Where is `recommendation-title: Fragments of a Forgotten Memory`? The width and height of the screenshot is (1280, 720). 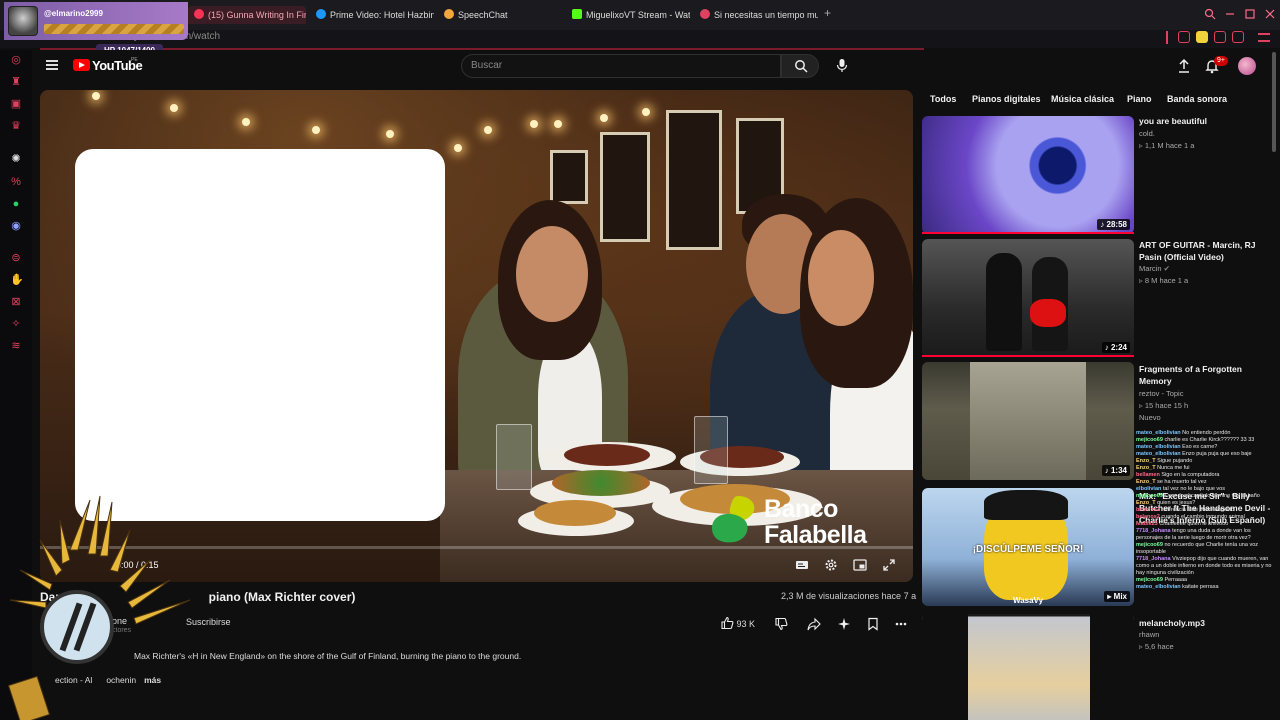 recommendation-title: Fragments of a Forgotten Memory is located at coordinates (1199, 375).